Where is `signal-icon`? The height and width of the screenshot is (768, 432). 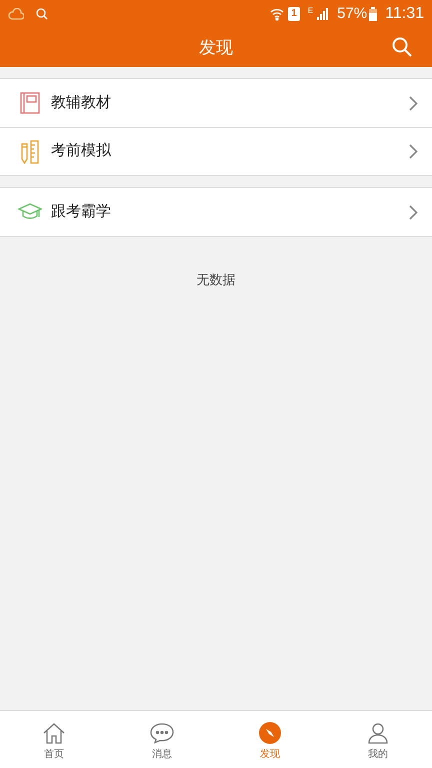
signal-icon is located at coordinates (323, 14).